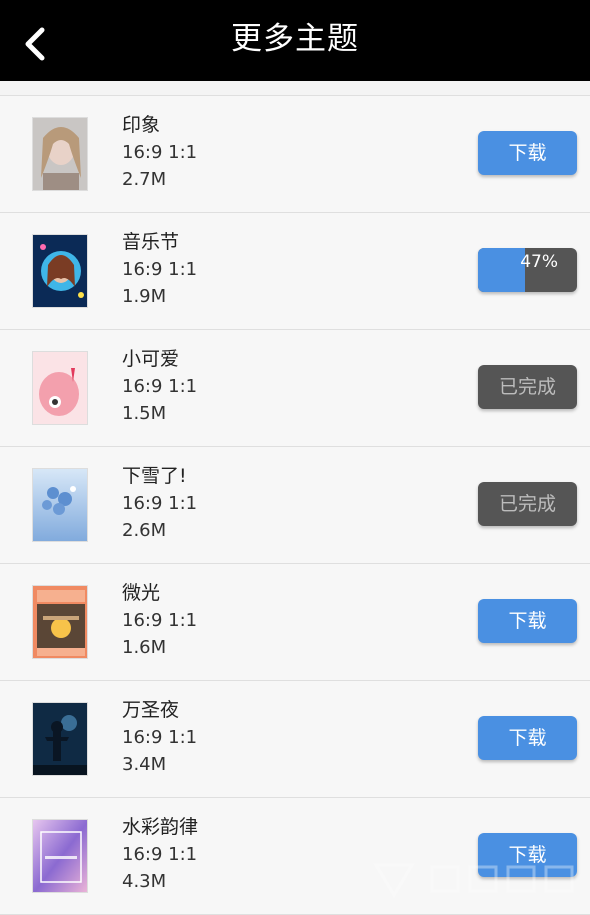  Describe the element at coordinates (154, 476) in the screenshot. I see `theme-name: 下雪了!` at that location.